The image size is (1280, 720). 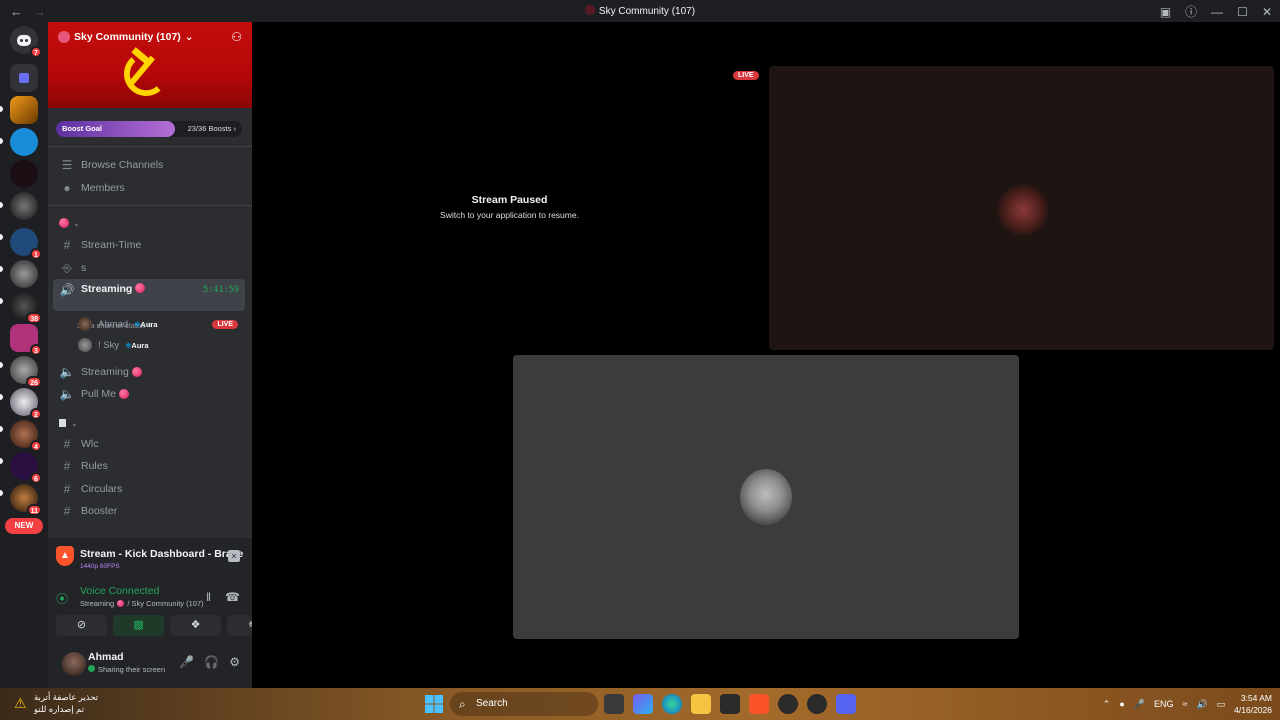 I want to click on server-icon-gray, so click(x=24, y=274).